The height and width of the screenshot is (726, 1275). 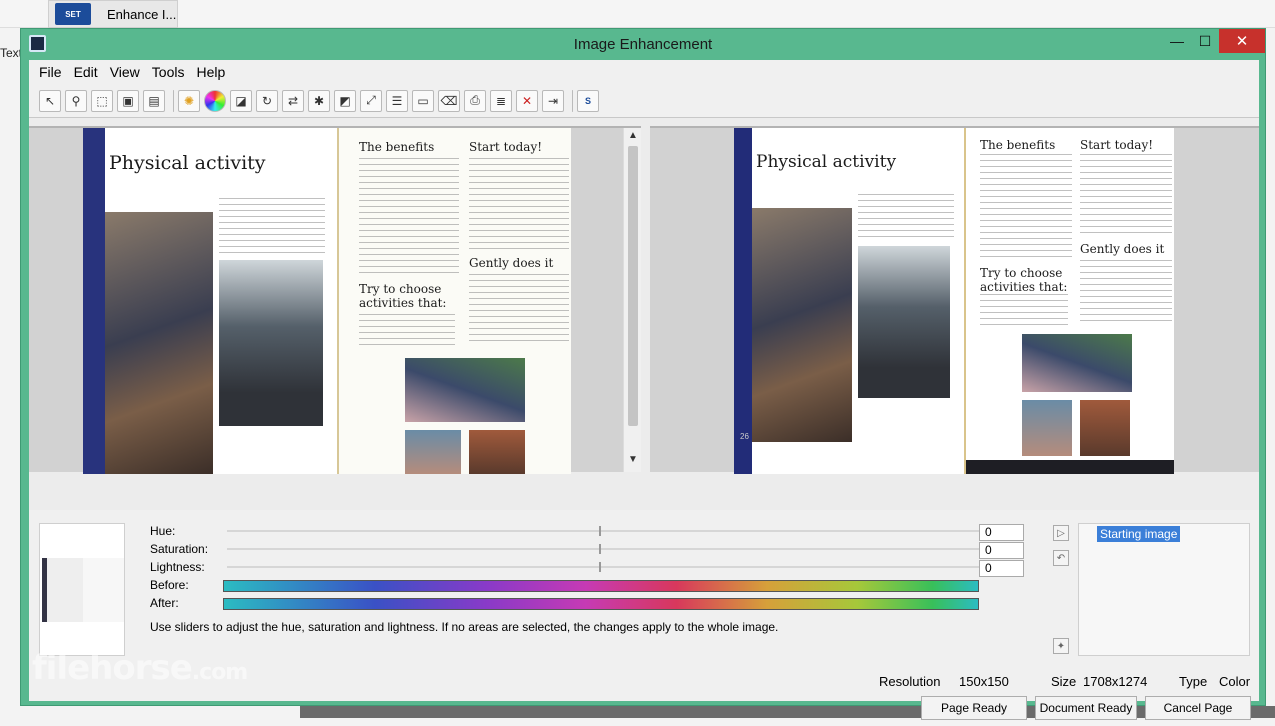 I want to click on type-label: Type, so click(x=1193, y=681).